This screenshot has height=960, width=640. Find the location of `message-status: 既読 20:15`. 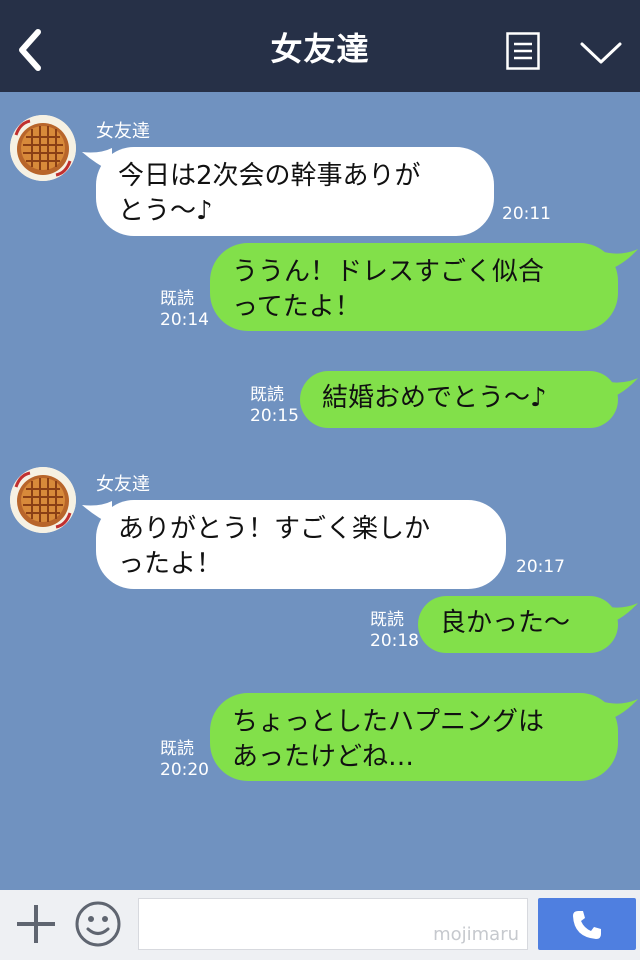

message-status: 既読 20:15 is located at coordinates (274, 406).